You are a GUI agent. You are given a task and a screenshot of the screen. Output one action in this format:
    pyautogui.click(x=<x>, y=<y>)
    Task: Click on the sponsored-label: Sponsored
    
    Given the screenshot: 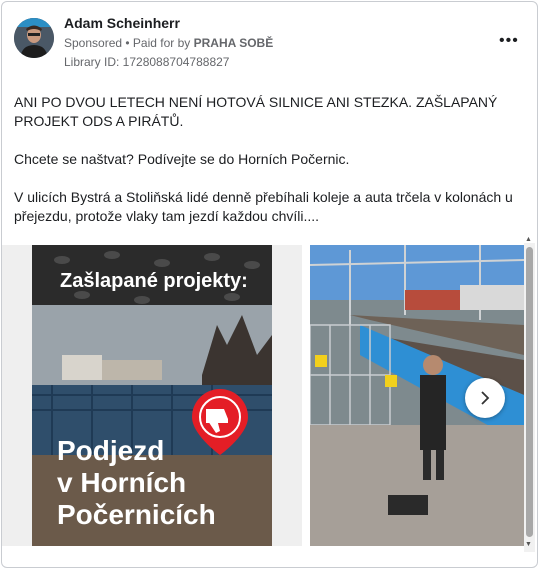 What is the action you would take?
    pyautogui.click(x=93, y=43)
    